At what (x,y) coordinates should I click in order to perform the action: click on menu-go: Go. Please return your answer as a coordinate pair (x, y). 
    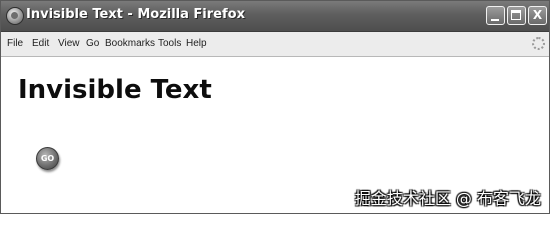
    Looking at the image, I should click on (92, 43).